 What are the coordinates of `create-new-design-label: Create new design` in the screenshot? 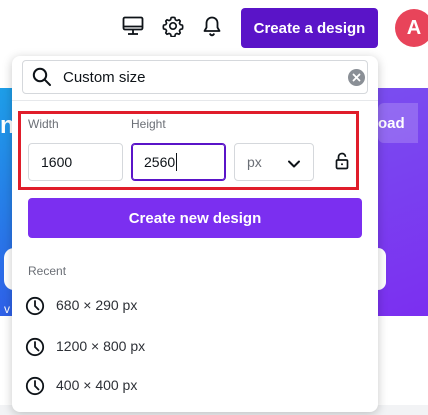 It's located at (195, 218).